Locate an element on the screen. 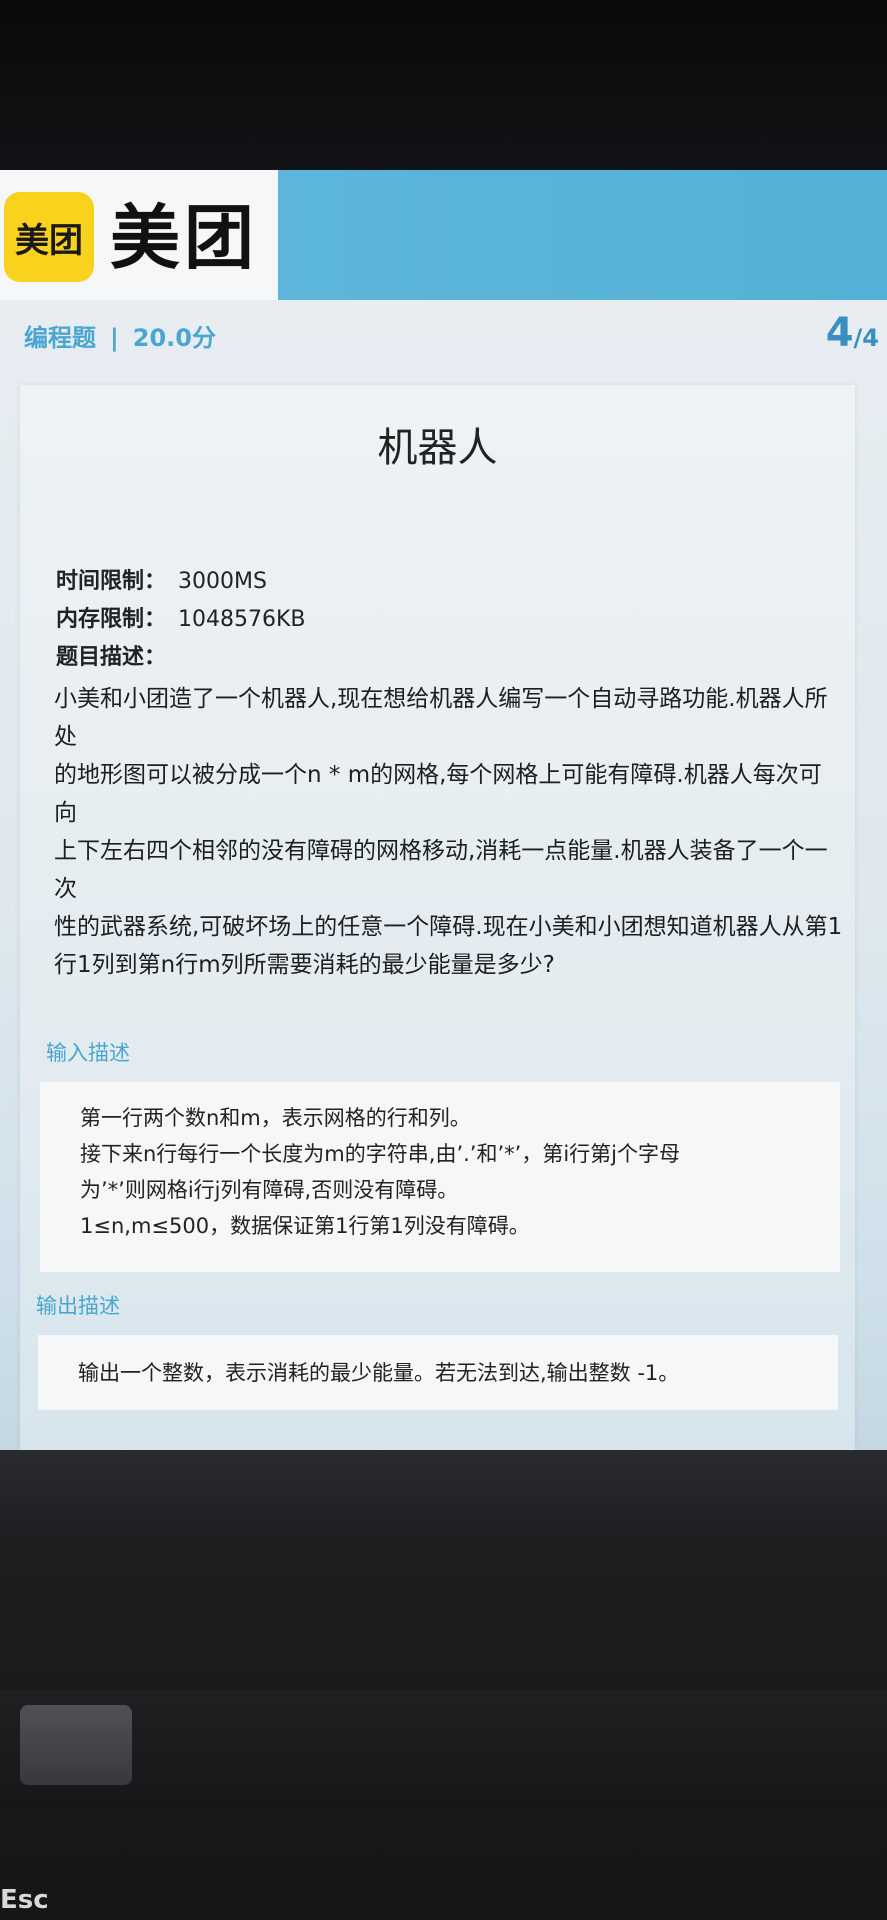 Image resolution: width=887 pixels, height=1920 pixels. description-line: 小美和小团造了一个机器人,现在想给机器人编写一个自动寻路功能.机器人所处 is located at coordinates (441, 718).